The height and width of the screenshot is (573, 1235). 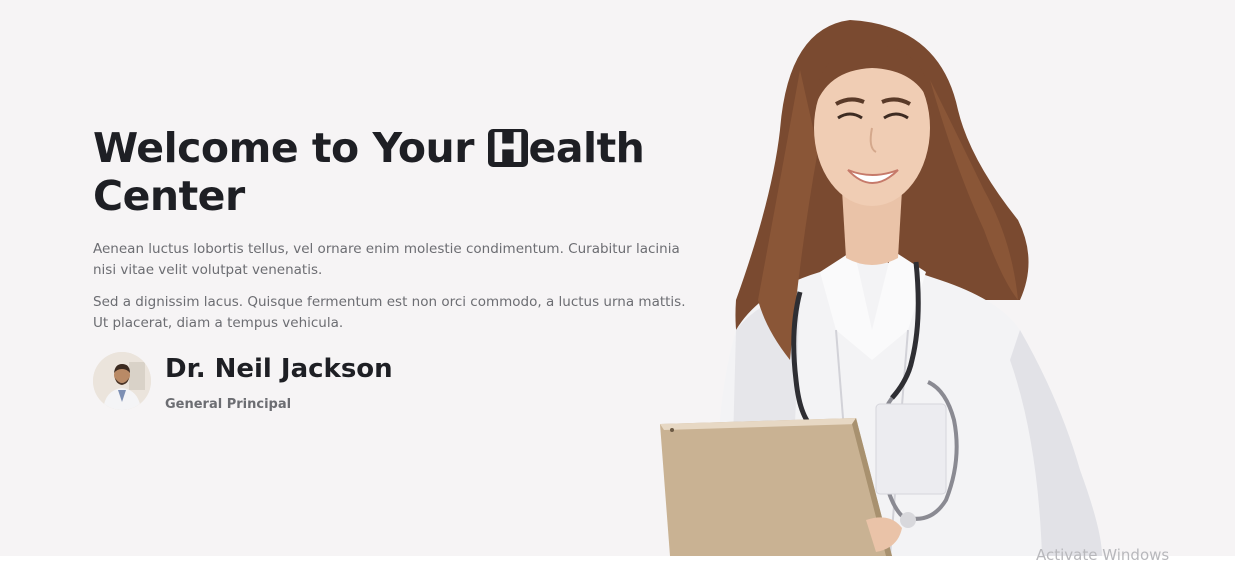 I want to click on title-prefix: Welcome to Your, so click(x=290, y=148).